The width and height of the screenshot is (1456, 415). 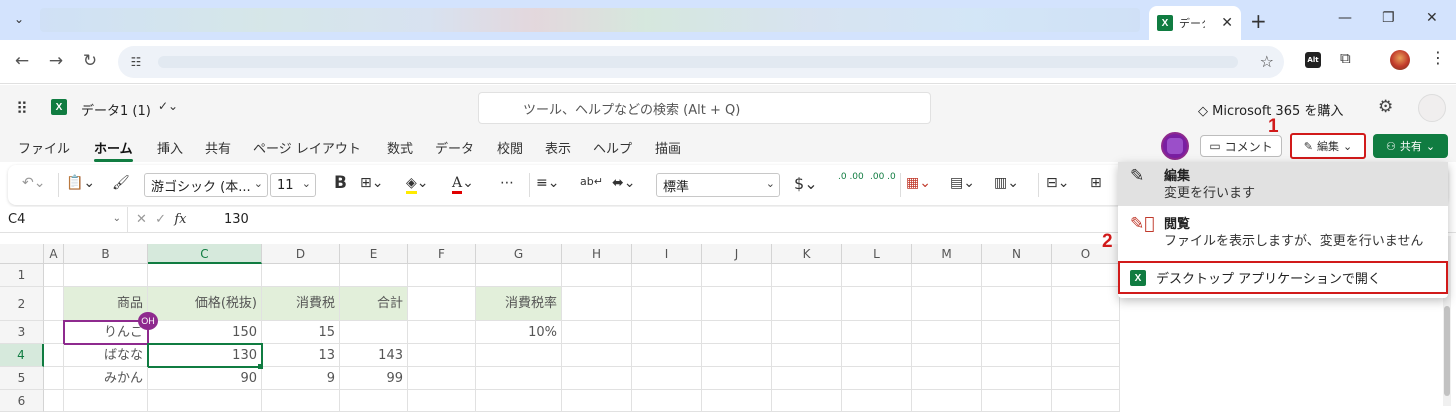 What do you see at coordinates (44, 147) in the screenshot?
I see `tab-file: ファイル` at bounding box center [44, 147].